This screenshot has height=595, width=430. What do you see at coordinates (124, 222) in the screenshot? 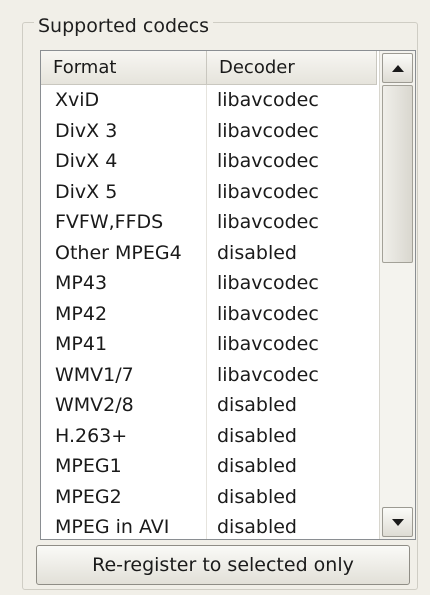
I see `codec-format-cell: FVFW,FFDS` at bounding box center [124, 222].